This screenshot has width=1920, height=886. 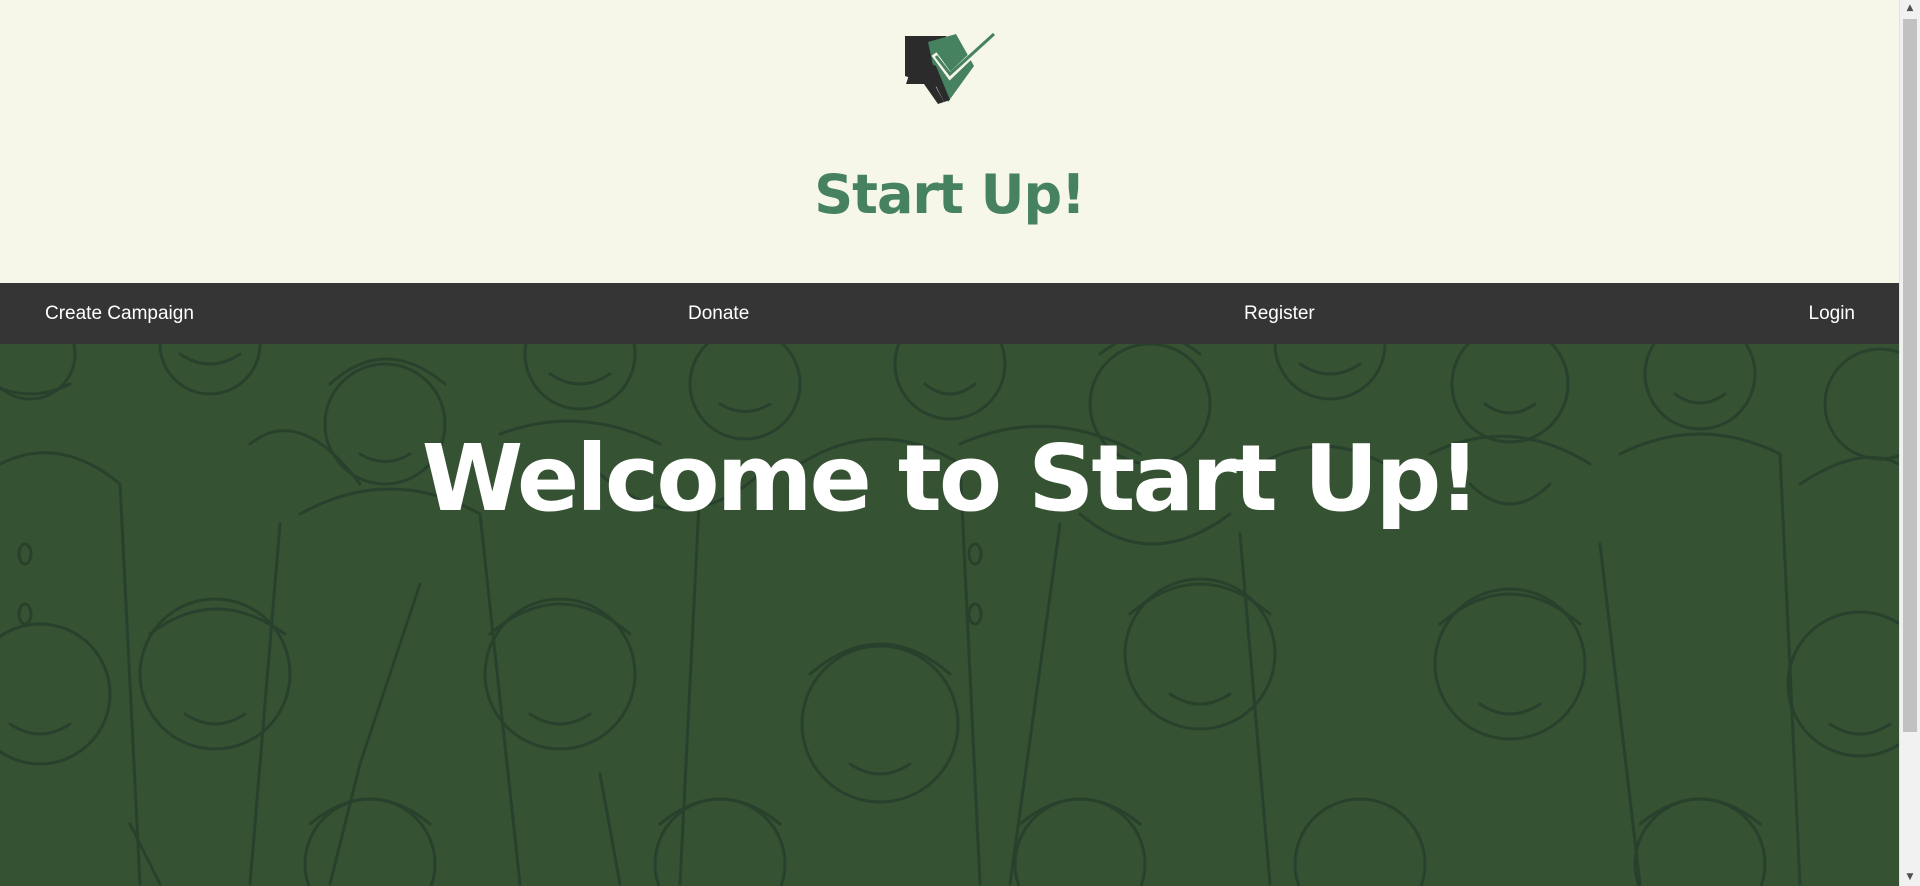 What do you see at coordinates (1910, 877) in the screenshot?
I see `scroll-down-arrow-icon: ▼` at bounding box center [1910, 877].